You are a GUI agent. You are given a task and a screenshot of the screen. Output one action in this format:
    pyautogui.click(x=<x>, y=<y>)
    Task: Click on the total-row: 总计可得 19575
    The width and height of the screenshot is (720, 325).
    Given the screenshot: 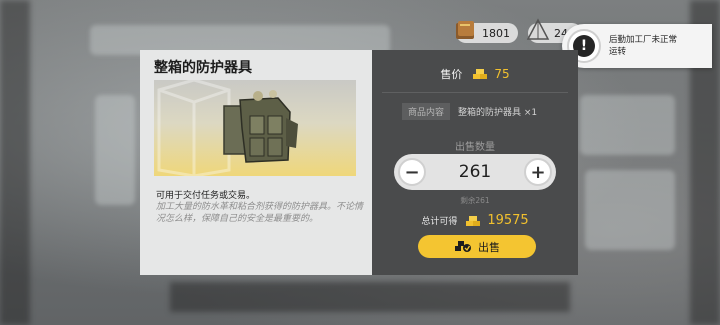 What is the action you would take?
    pyautogui.click(x=475, y=220)
    